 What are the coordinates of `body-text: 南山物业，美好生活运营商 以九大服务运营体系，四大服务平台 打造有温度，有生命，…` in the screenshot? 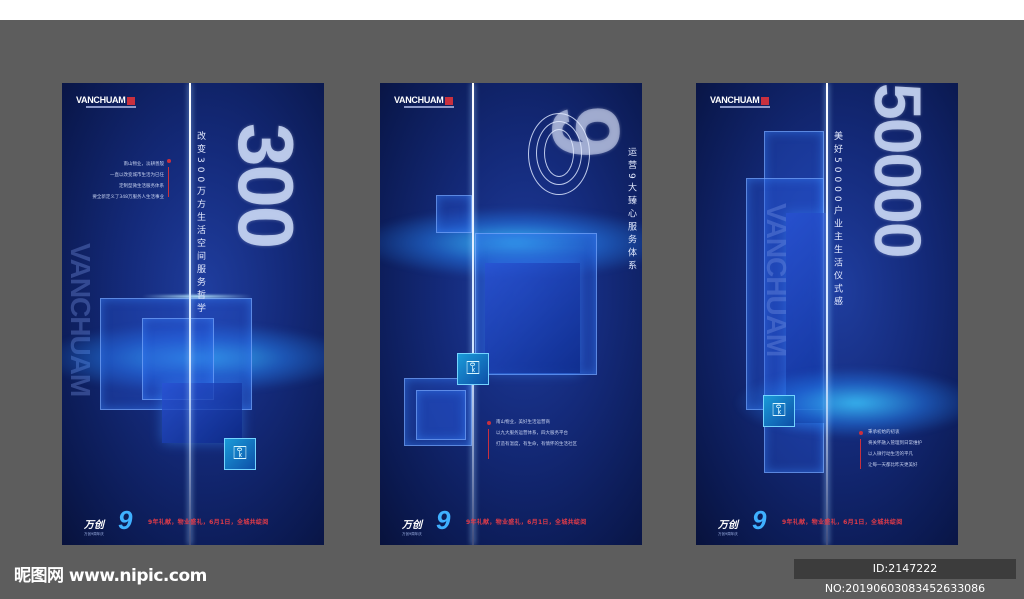 It's located at (536, 433).